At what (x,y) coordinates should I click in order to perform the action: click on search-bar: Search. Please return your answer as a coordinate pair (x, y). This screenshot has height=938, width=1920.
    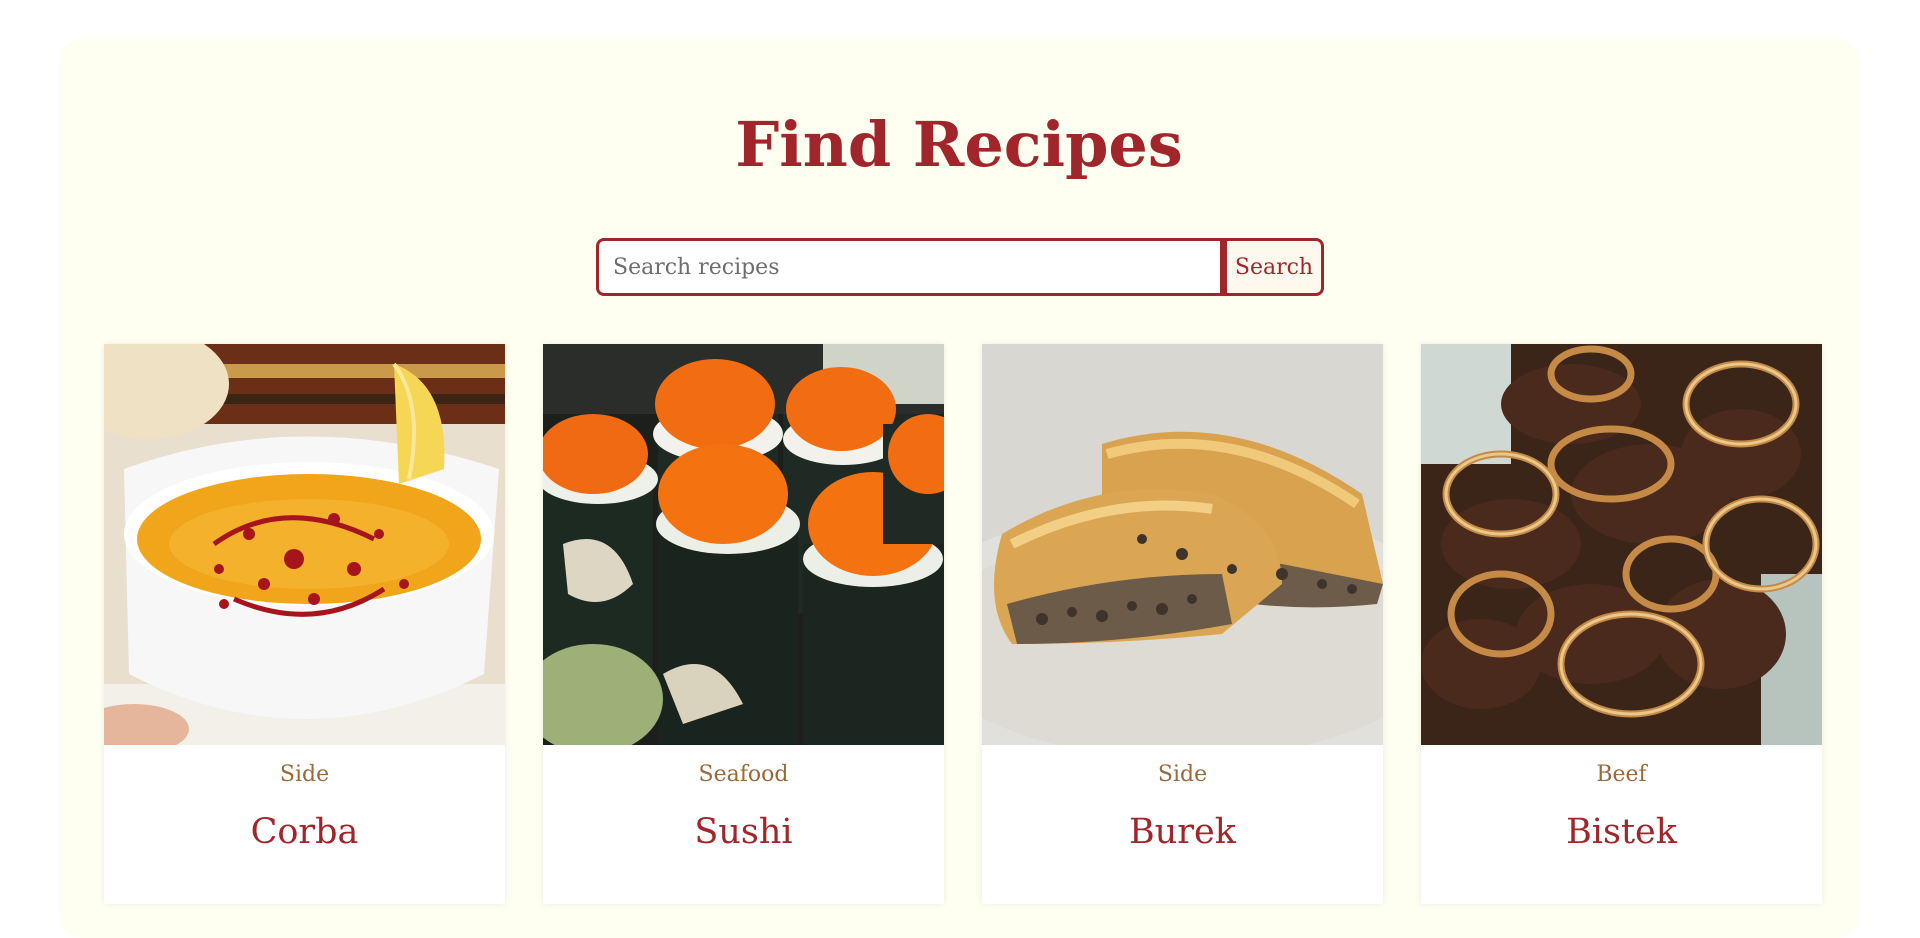
    Looking at the image, I should click on (960, 267).